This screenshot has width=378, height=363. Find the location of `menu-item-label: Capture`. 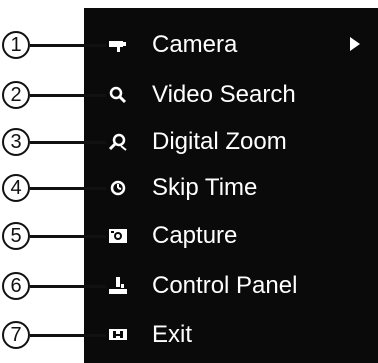

menu-item-label: Capture is located at coordinates (195, 235).